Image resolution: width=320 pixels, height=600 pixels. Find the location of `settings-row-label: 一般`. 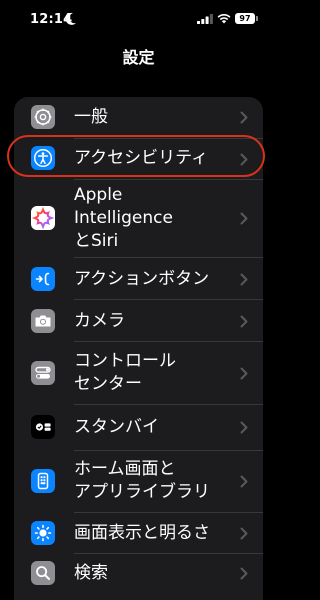

settings-row-label: 一般 is located at coordinates (91, 117).